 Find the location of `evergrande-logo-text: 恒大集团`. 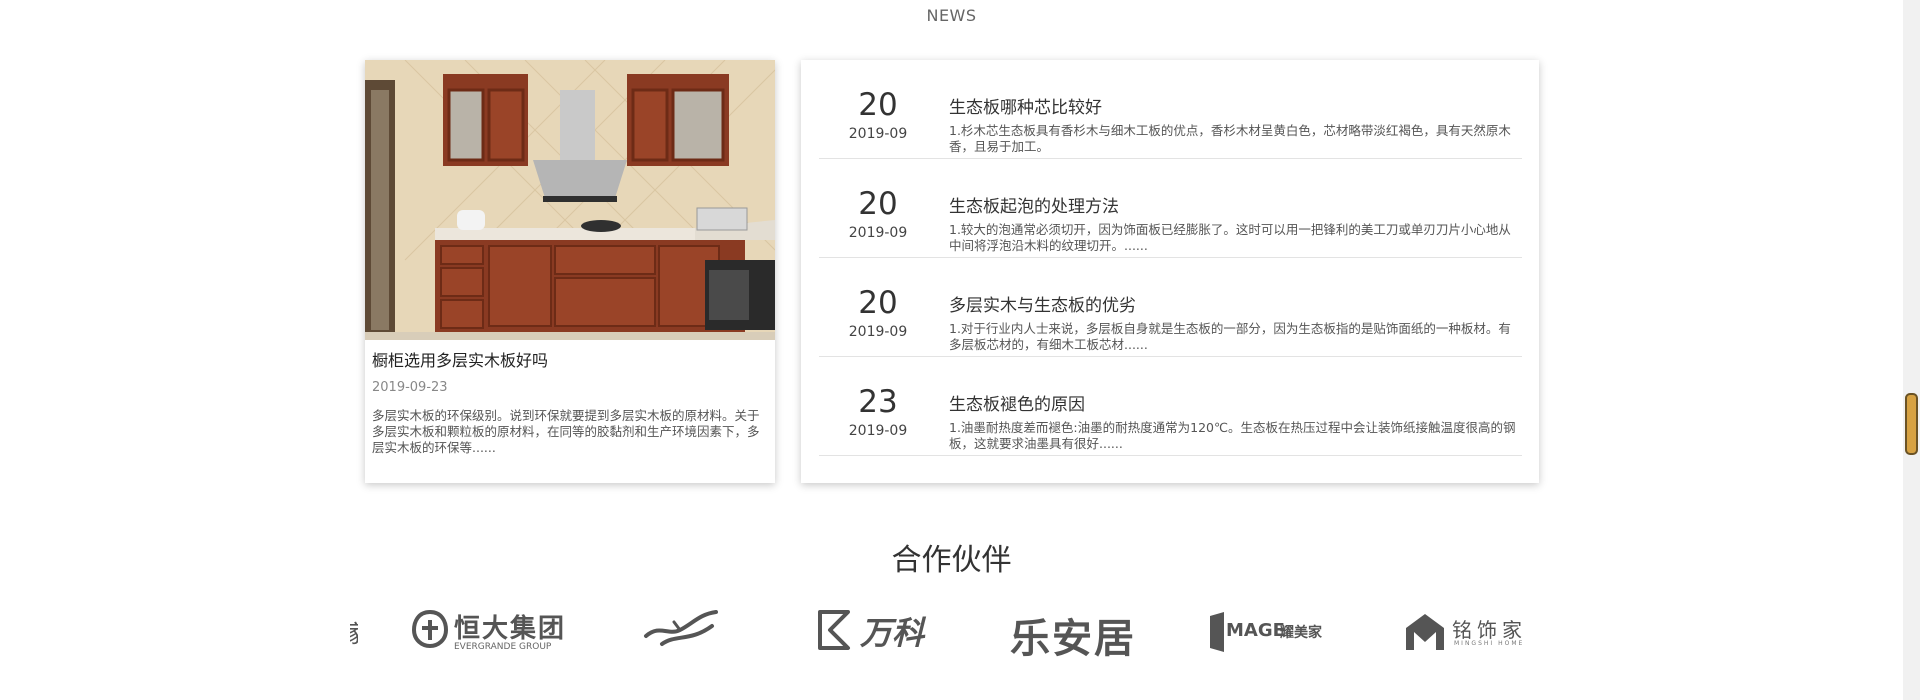

evergrande-logo-text: 恒大集团 is located at coordinates (510, 629).